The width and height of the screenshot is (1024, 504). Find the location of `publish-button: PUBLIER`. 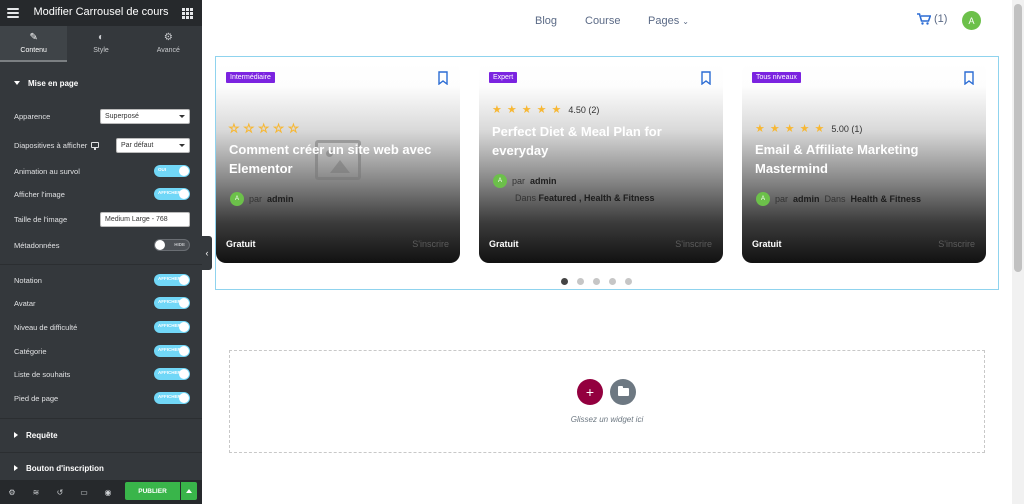

publish-button: PUBLIER is located at coordinates (152, 491).